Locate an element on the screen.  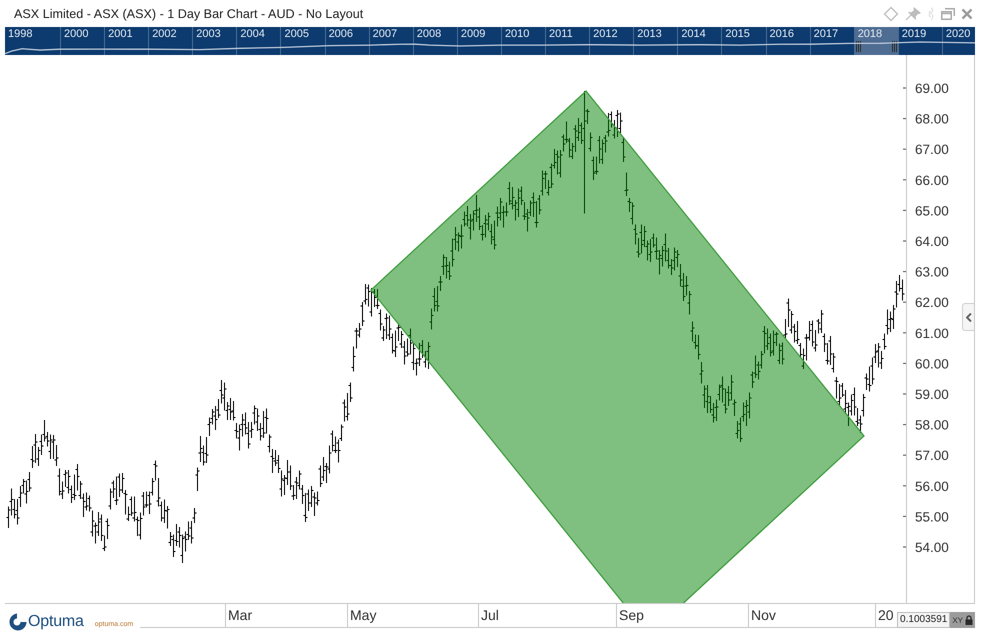
price-label: 55.00 is located at coordinates (932, 516).